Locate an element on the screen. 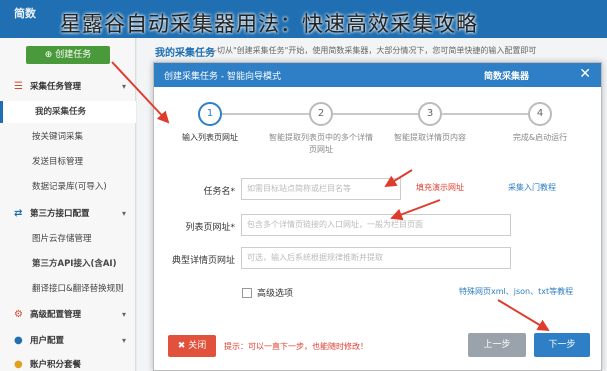  sidebar-item-send-targets: 发送目标管理 is located at coordinates (68, 162).